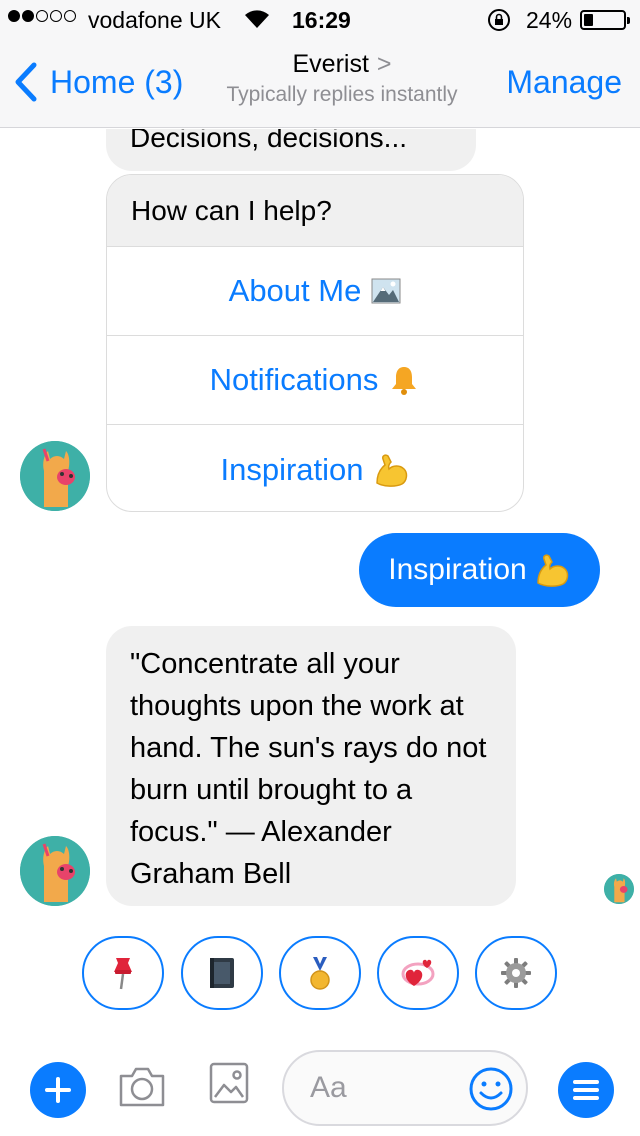  I want to click on contact-name: Everist, so click(330, 64).